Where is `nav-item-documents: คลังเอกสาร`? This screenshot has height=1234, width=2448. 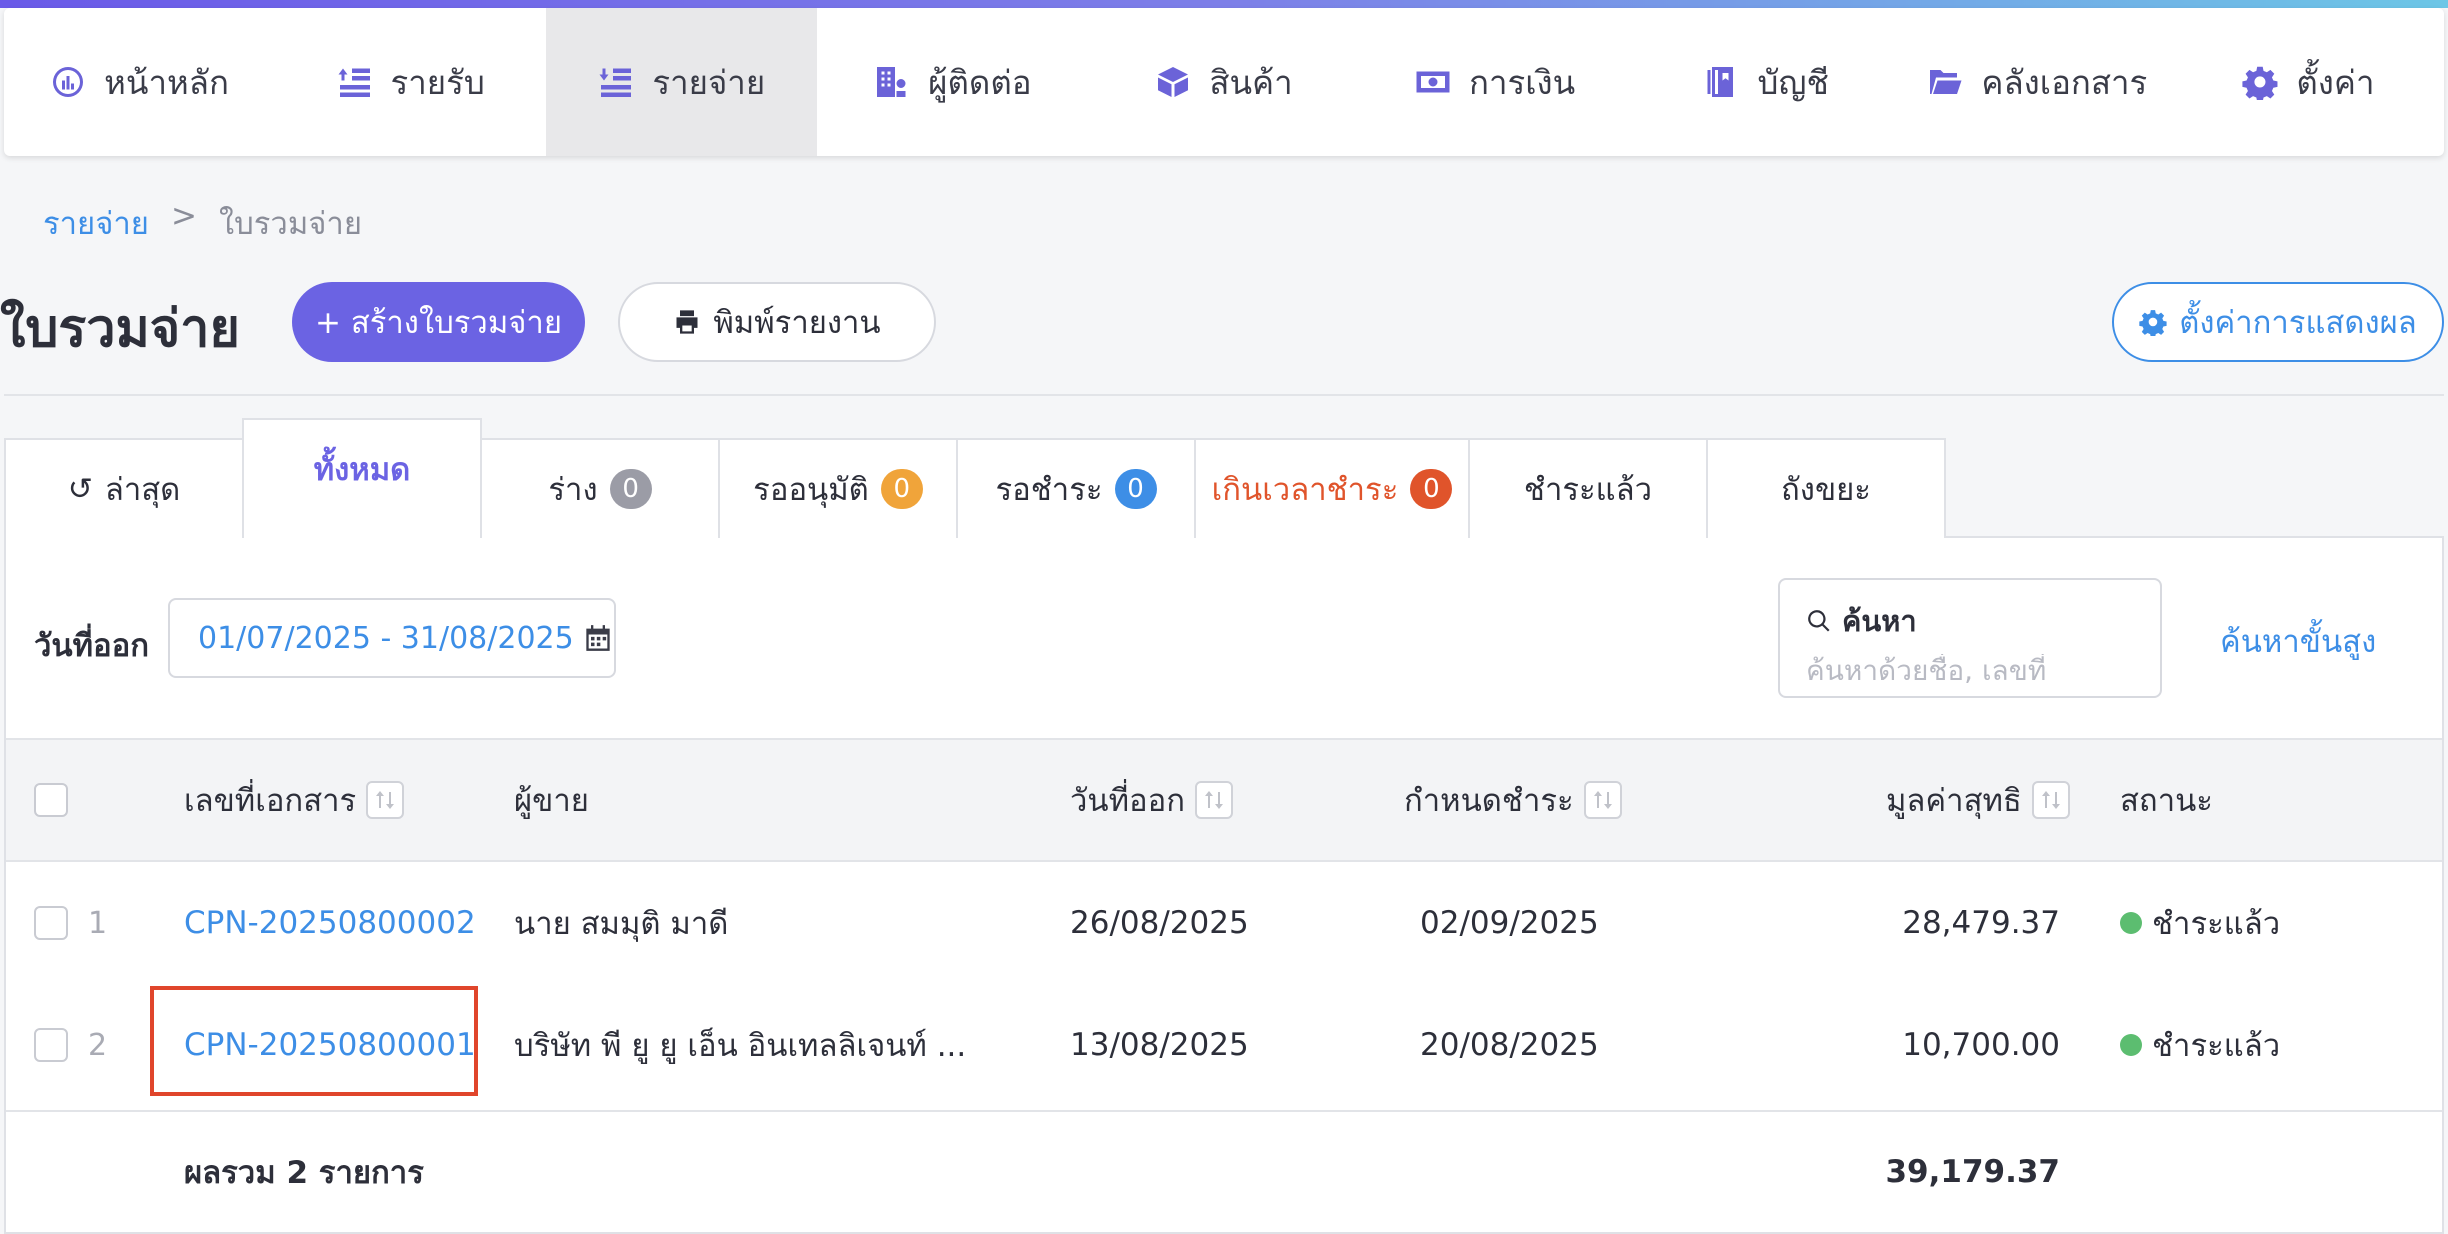
nav-item-documents: คลังเอกสาร is located at coordinates (2037, 82).